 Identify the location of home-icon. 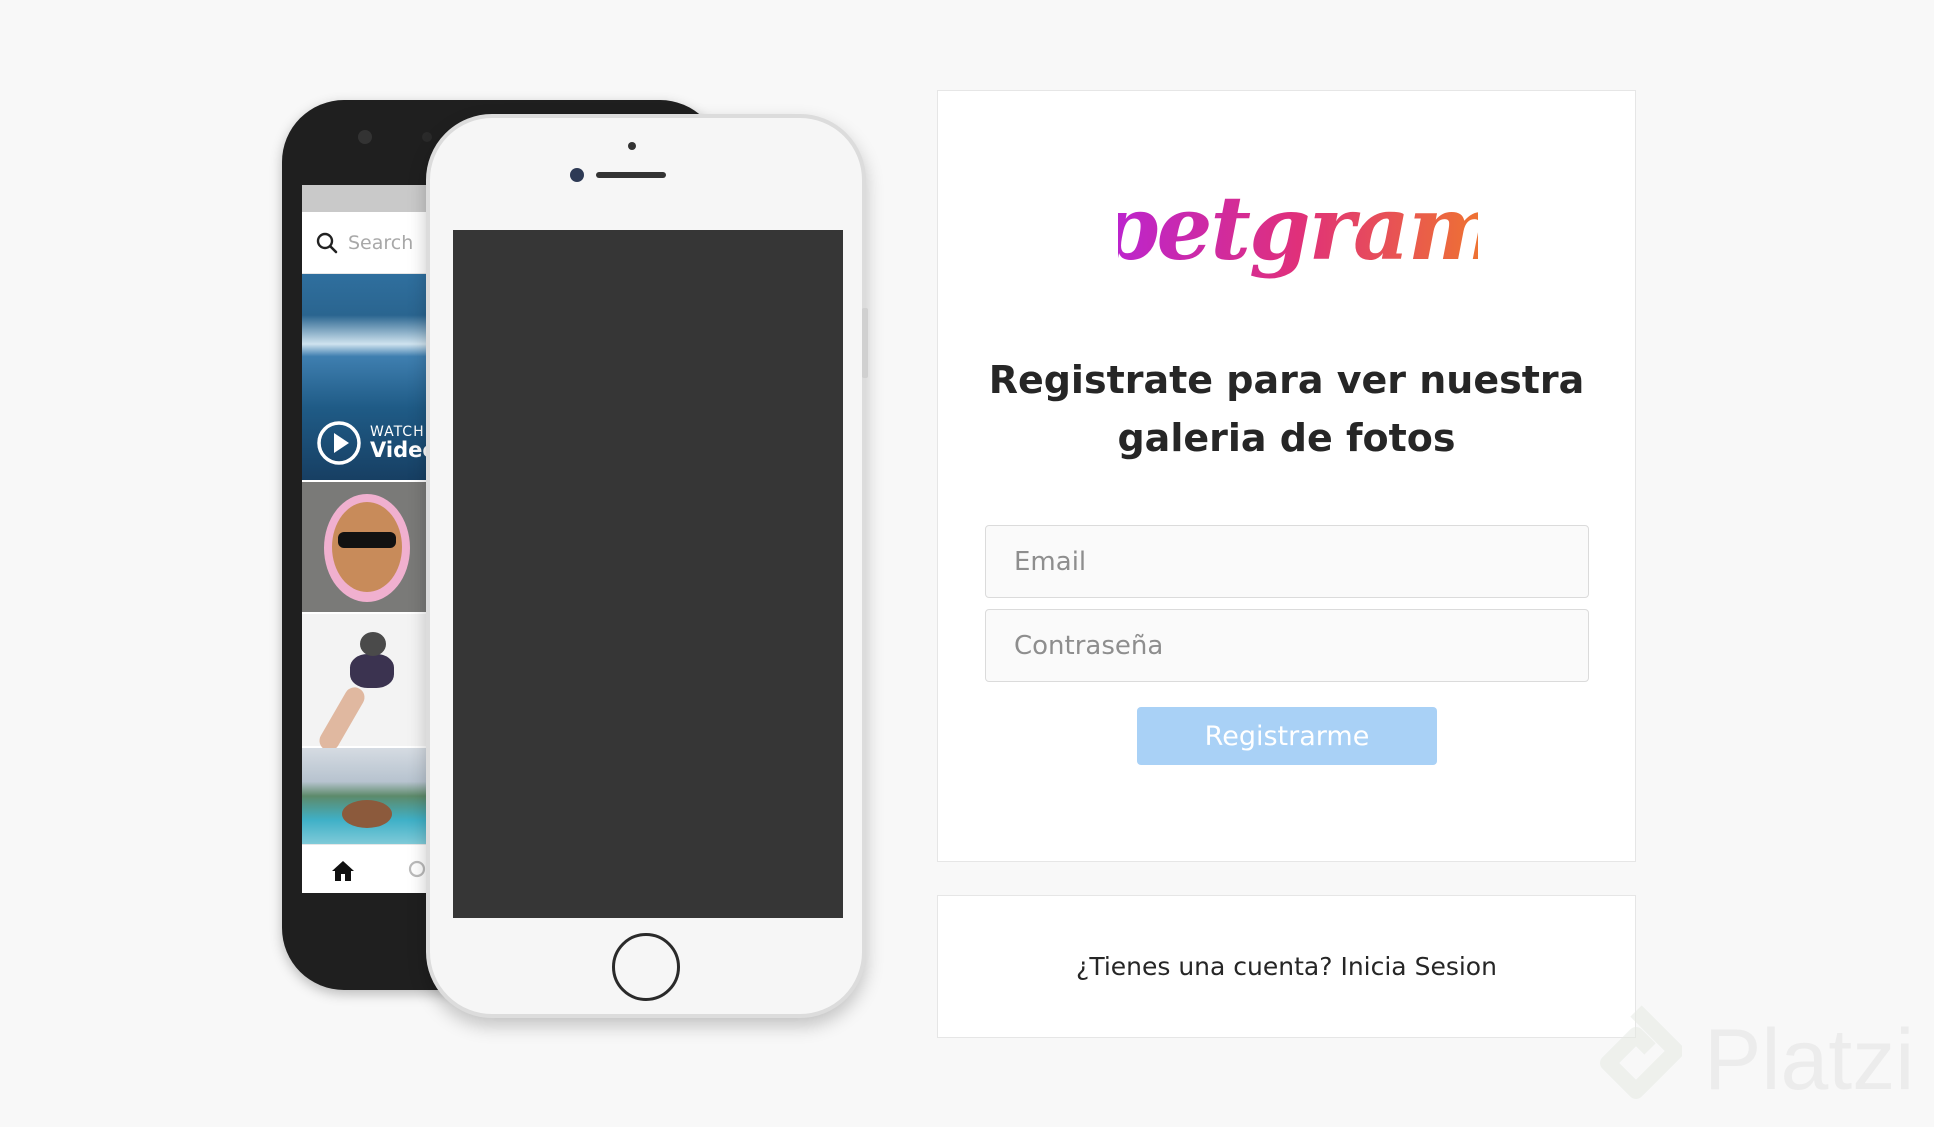
(343, 871).